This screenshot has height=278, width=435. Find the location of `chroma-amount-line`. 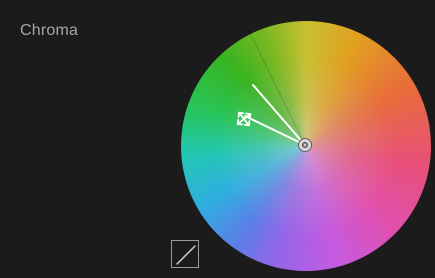

chroma-amount-line is located at coordinates (275, 130).